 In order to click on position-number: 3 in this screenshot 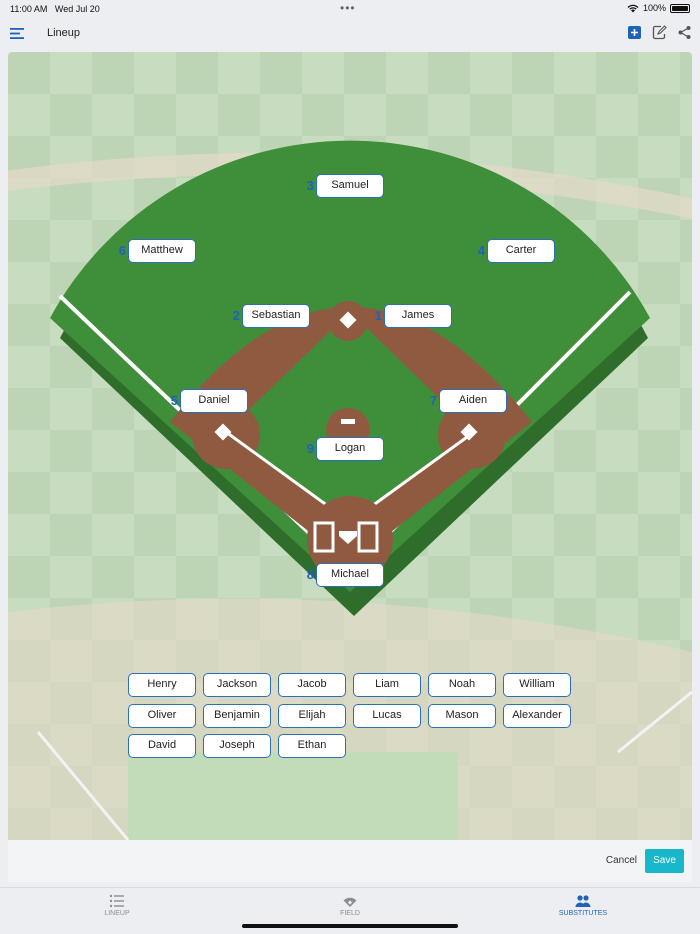, I will do `click(310, 185)`.